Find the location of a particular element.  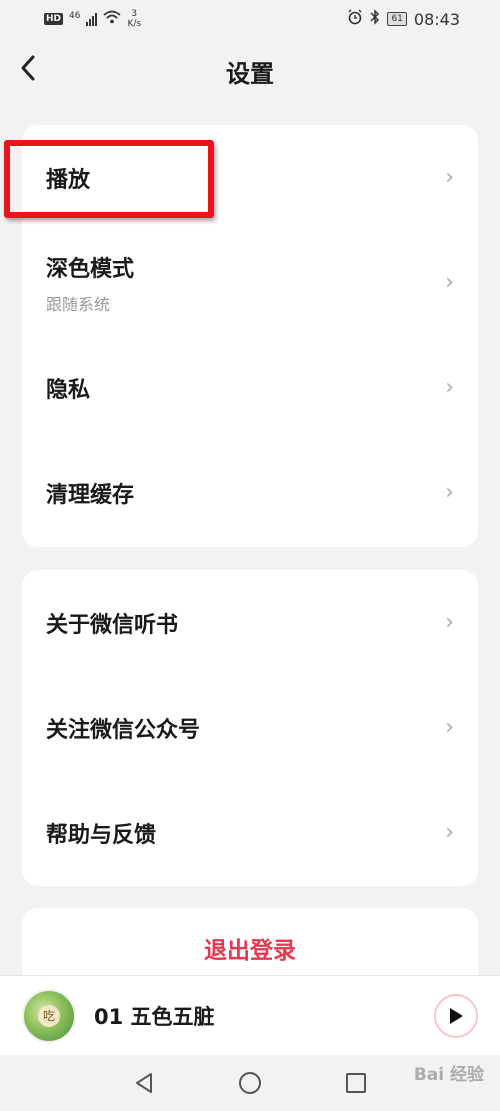

settings-item-help-feedback: 帮助与反馈 › is located at coordinates (250, 832).